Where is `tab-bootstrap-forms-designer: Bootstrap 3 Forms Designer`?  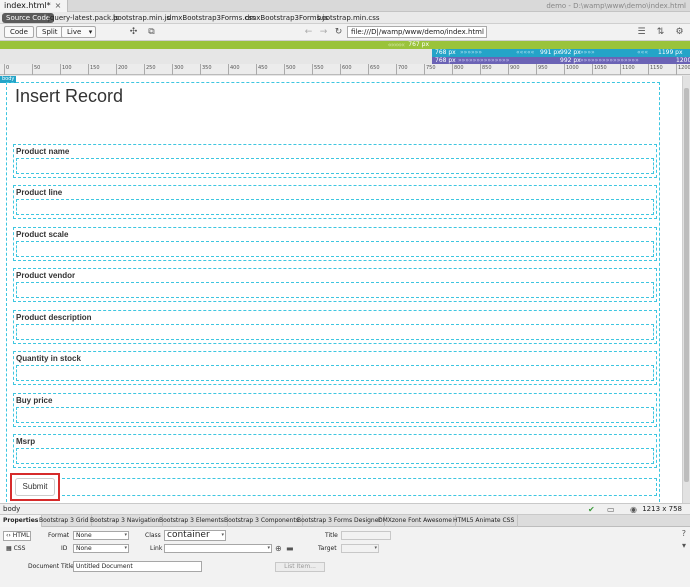 tab-bootstrap-forms-designer: Bootstrap 3 Forms Designer is located at coordinates (339, 521).